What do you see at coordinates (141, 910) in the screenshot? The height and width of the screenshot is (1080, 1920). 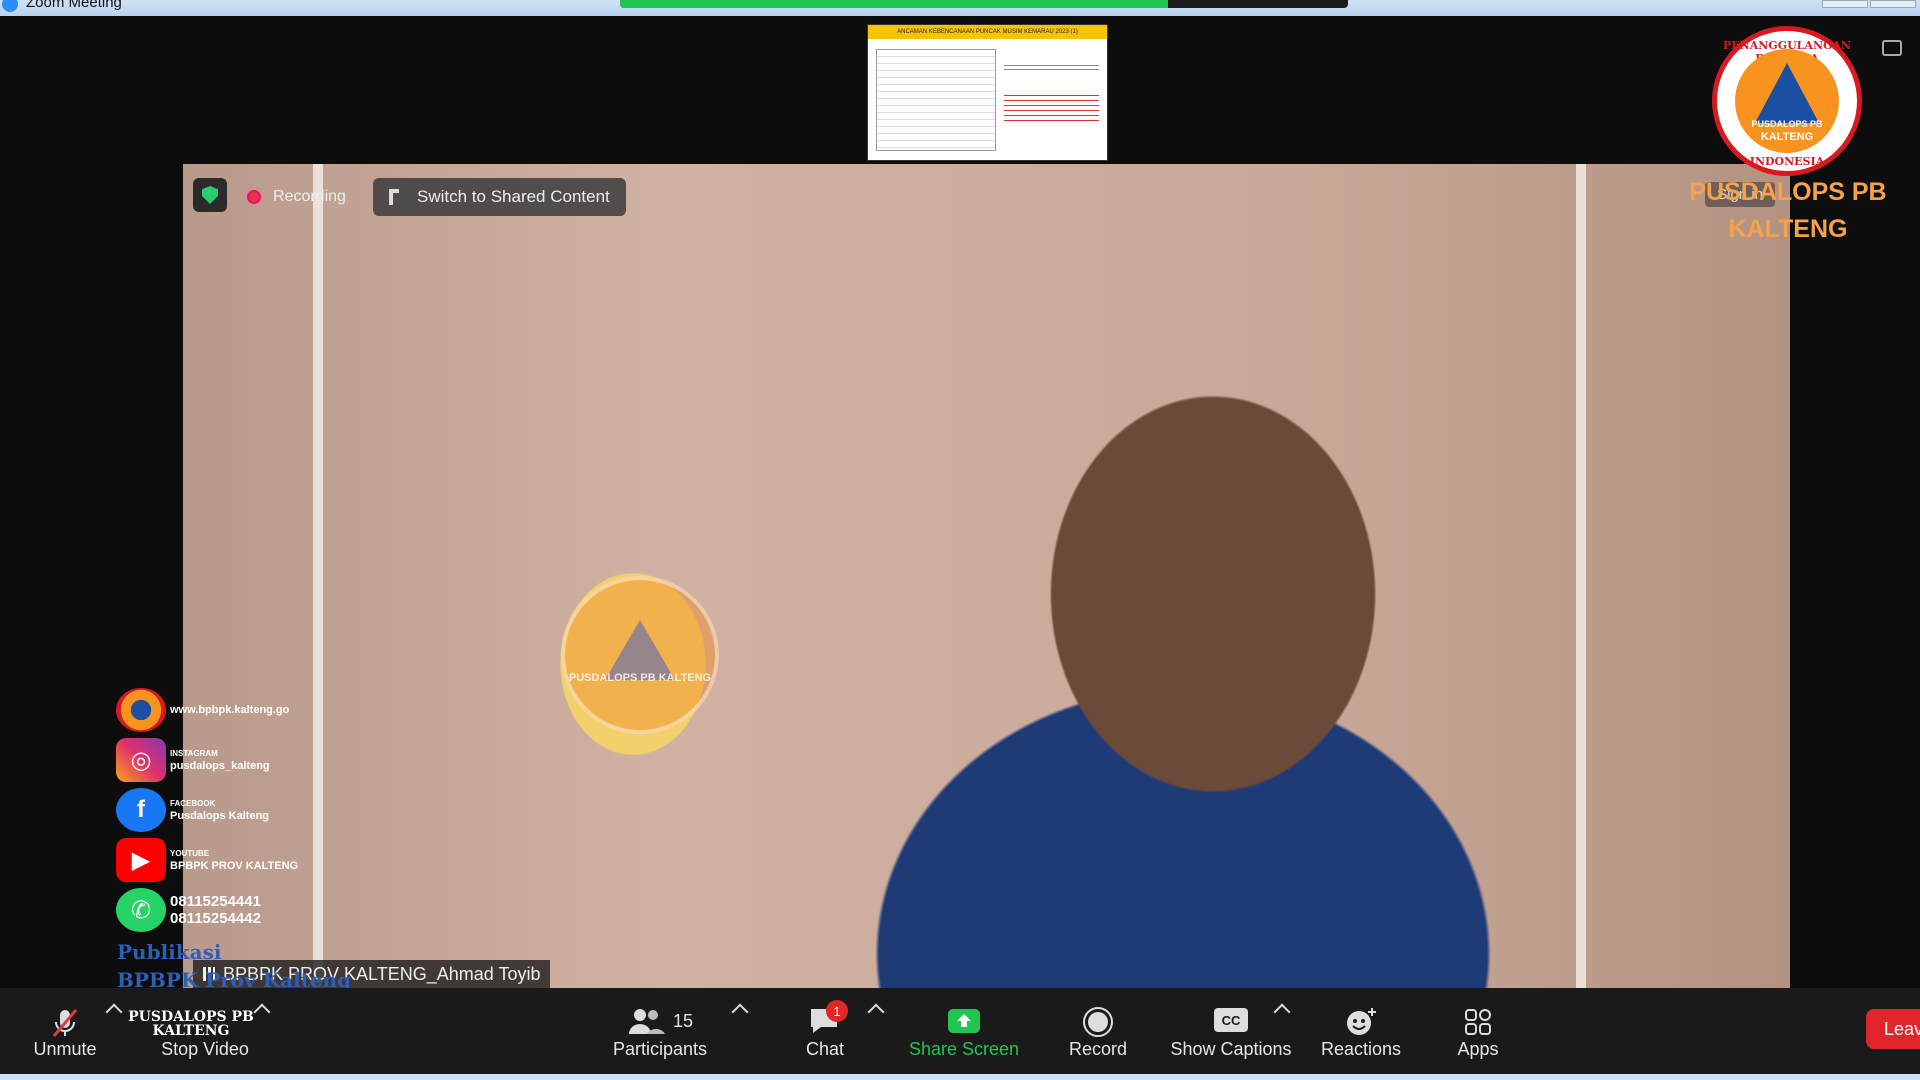 I see `whatsapp-icon: ✆` at bounding box center [141, 910].